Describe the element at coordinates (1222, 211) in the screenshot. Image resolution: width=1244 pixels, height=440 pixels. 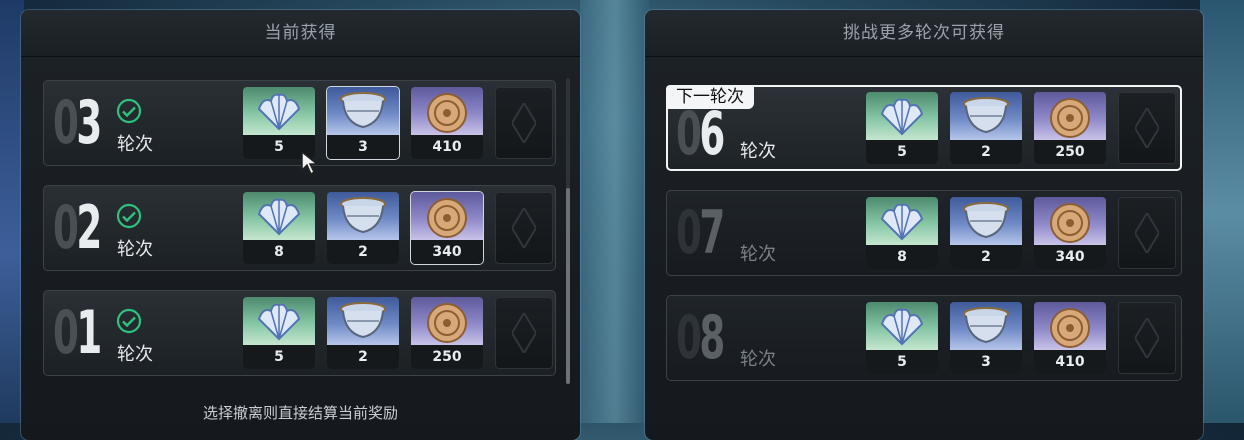
I see `background-right` at that location.